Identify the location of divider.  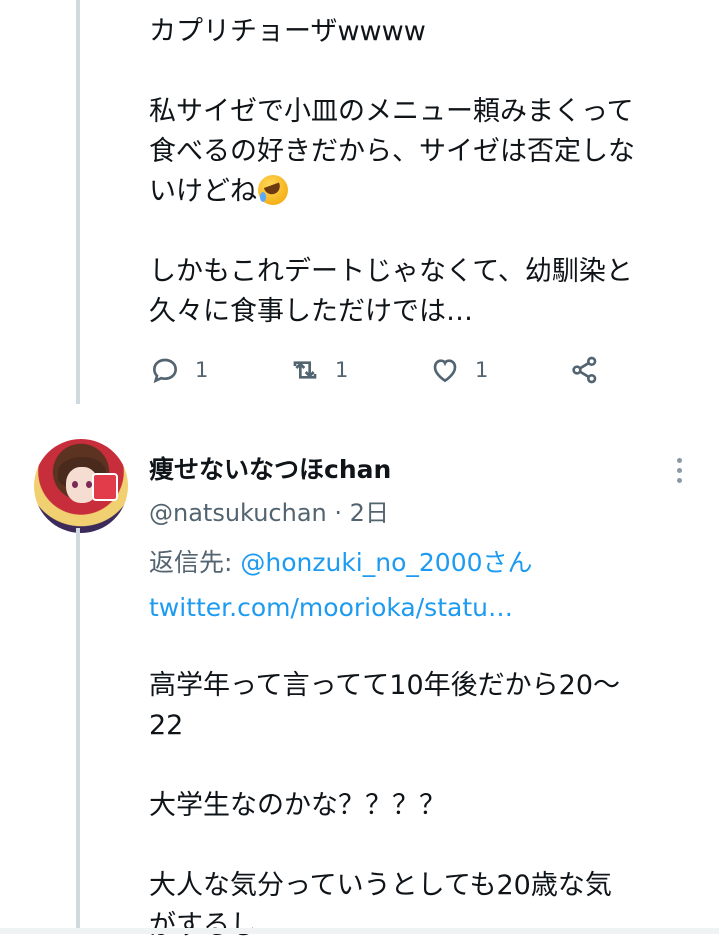
(359, 931).